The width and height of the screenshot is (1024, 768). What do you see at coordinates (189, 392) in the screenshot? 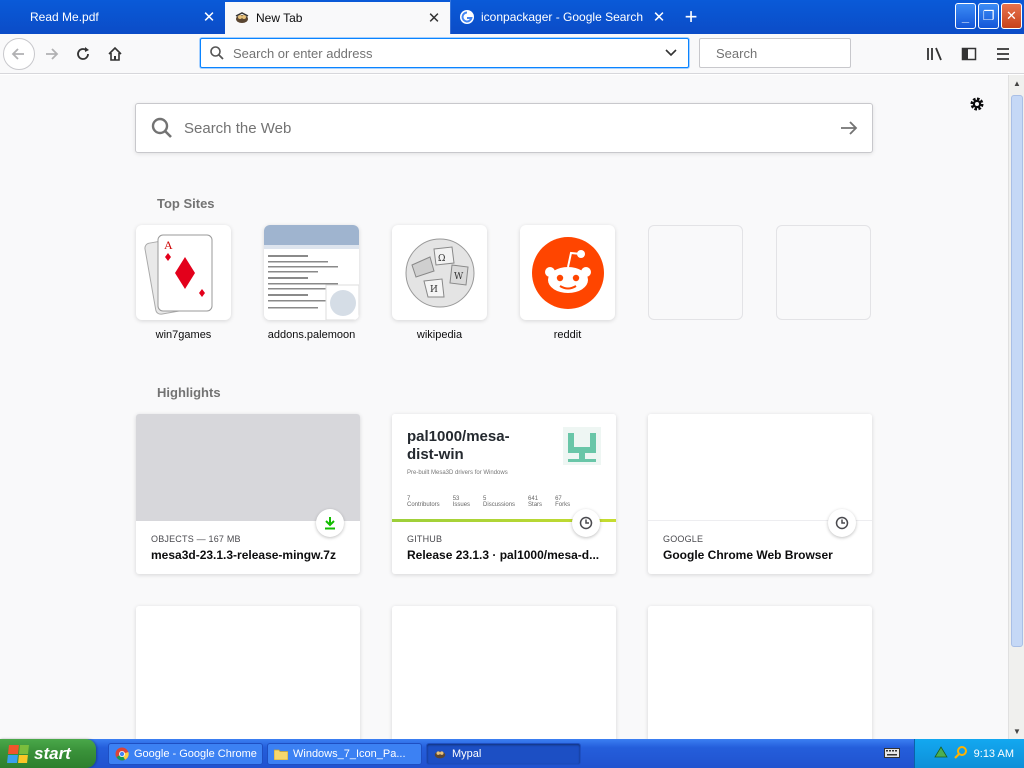
I see `highlights-heading: Highlights` at bounding box center [189, 392].